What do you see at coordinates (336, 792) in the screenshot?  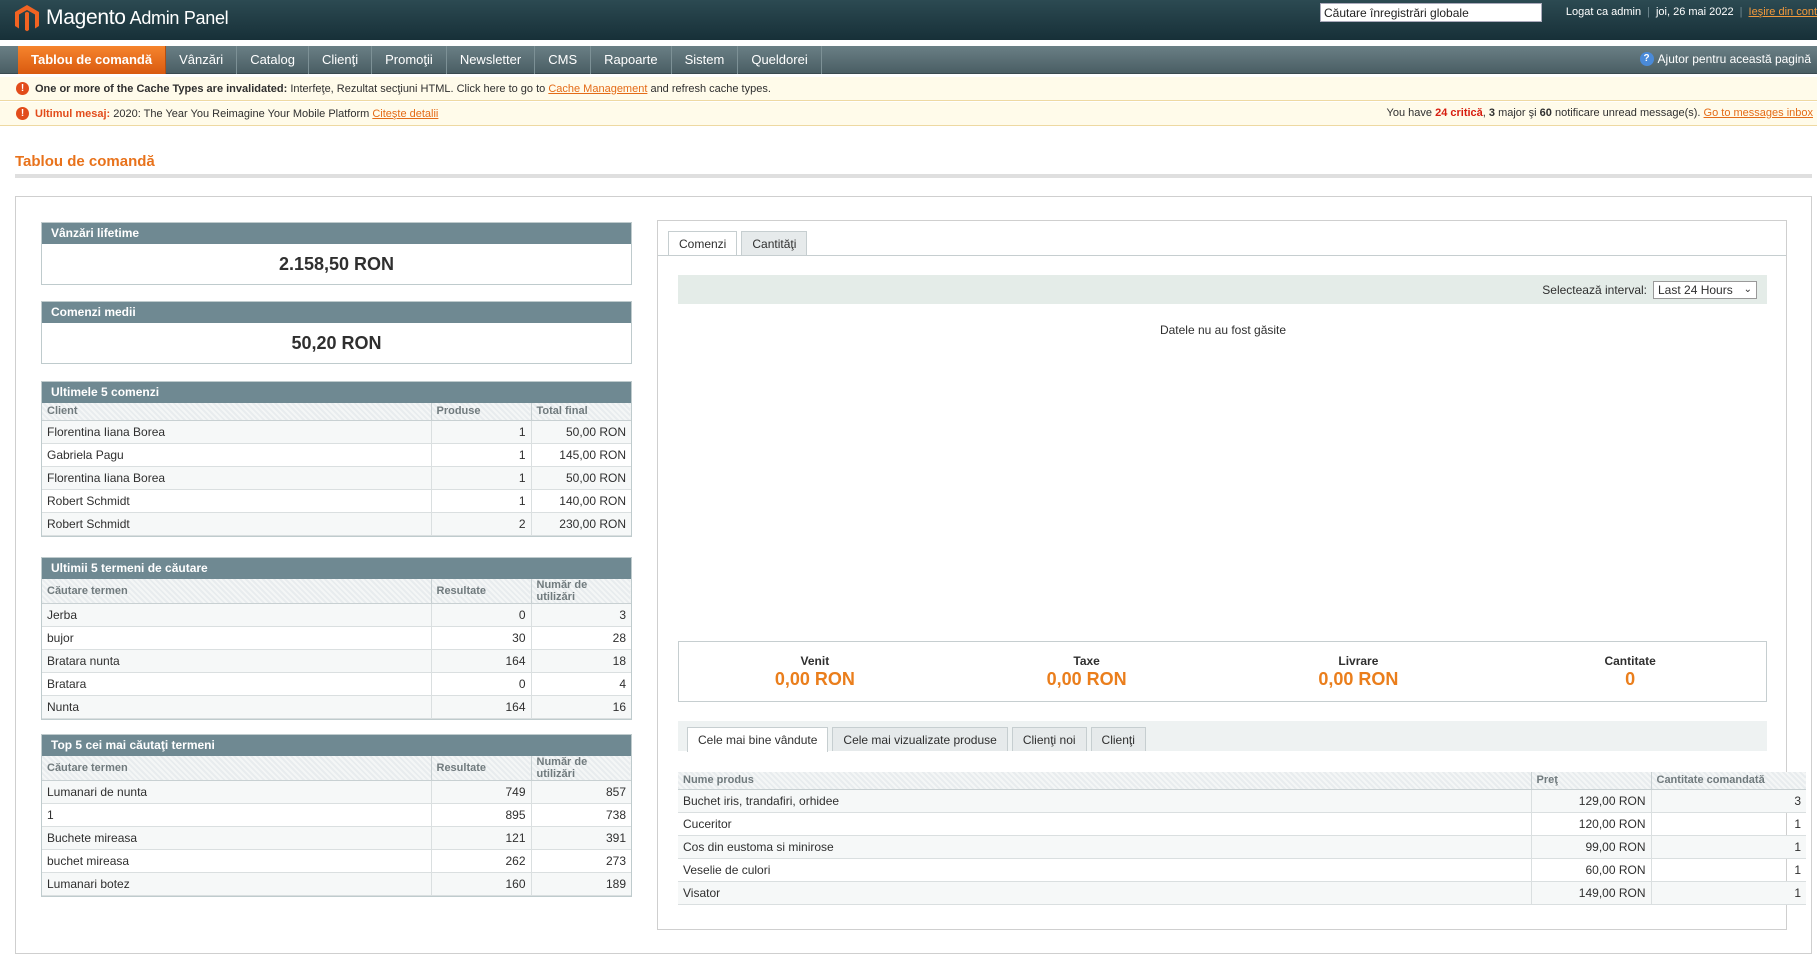 I see `table-row: Lumanari de nunta 749 857` at bounding box center [336, 792].